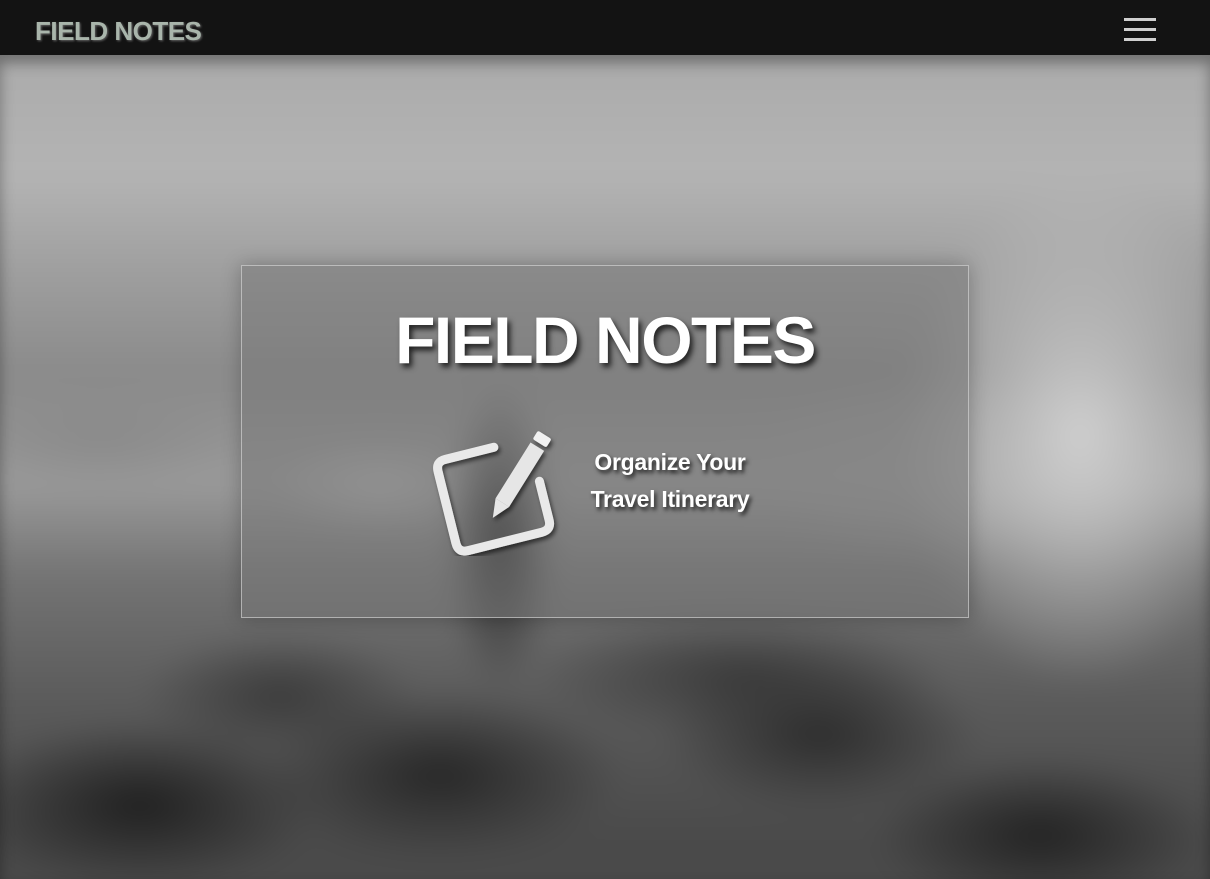 The image size is (1210, 879). Describe the element at coordinates (605, 340) in the screenshot. I see `hero-title: FIELD NOTES` at that location.